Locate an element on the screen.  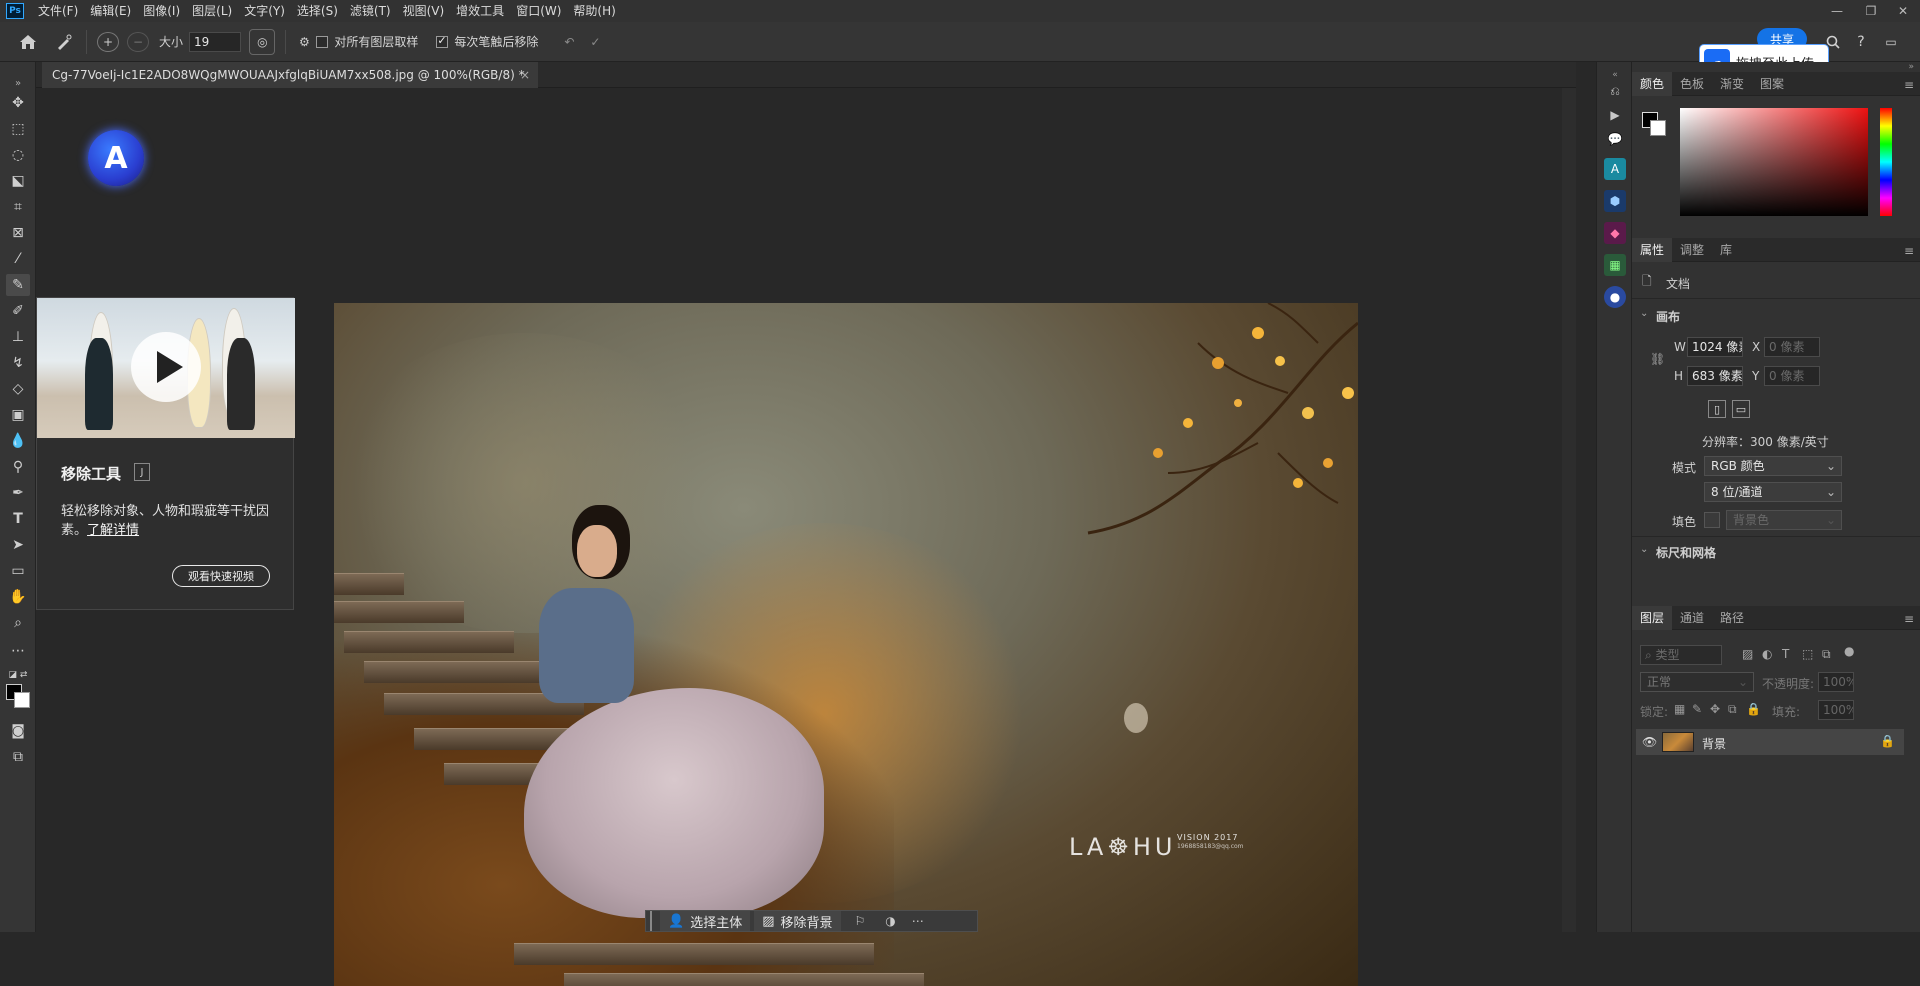
path-select-tool-icon: ➤ is located at coordinates (18, 545).